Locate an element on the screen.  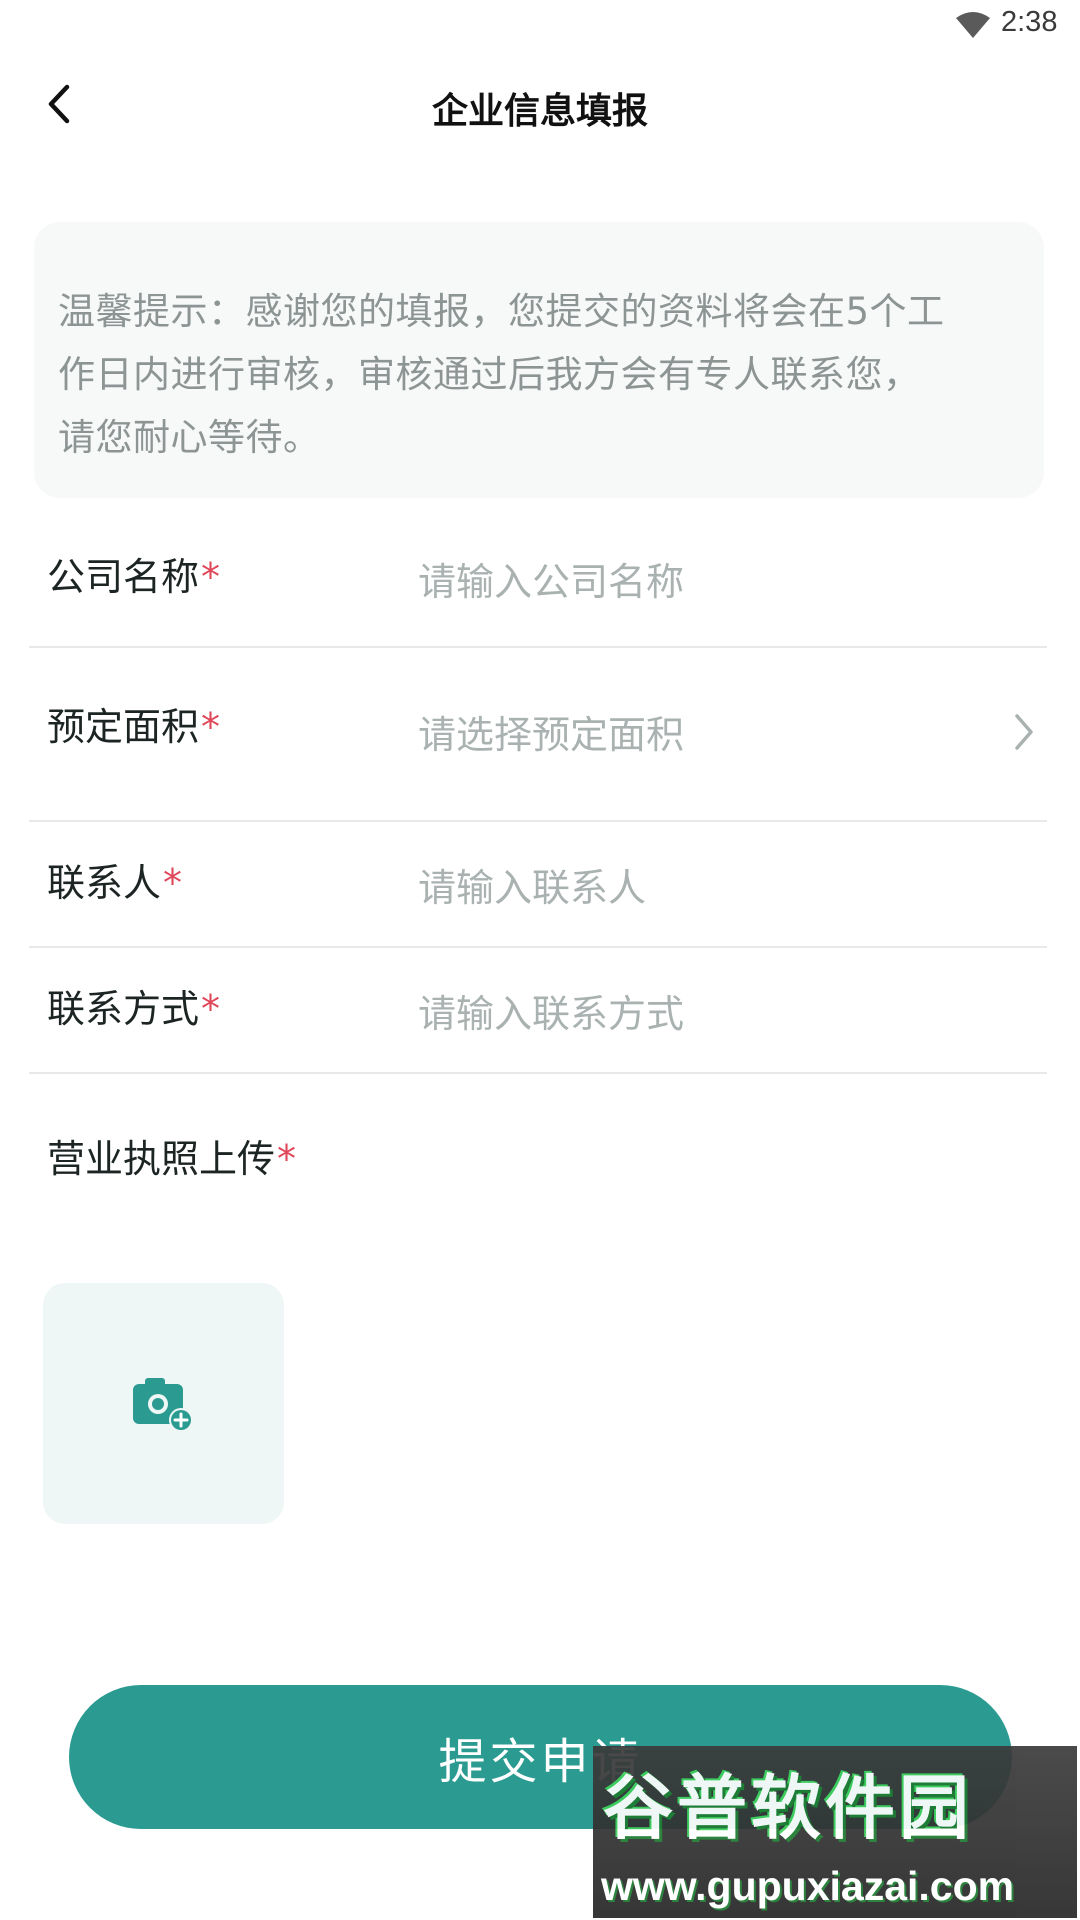
wifi-icon is located at coordinates (973, 25).